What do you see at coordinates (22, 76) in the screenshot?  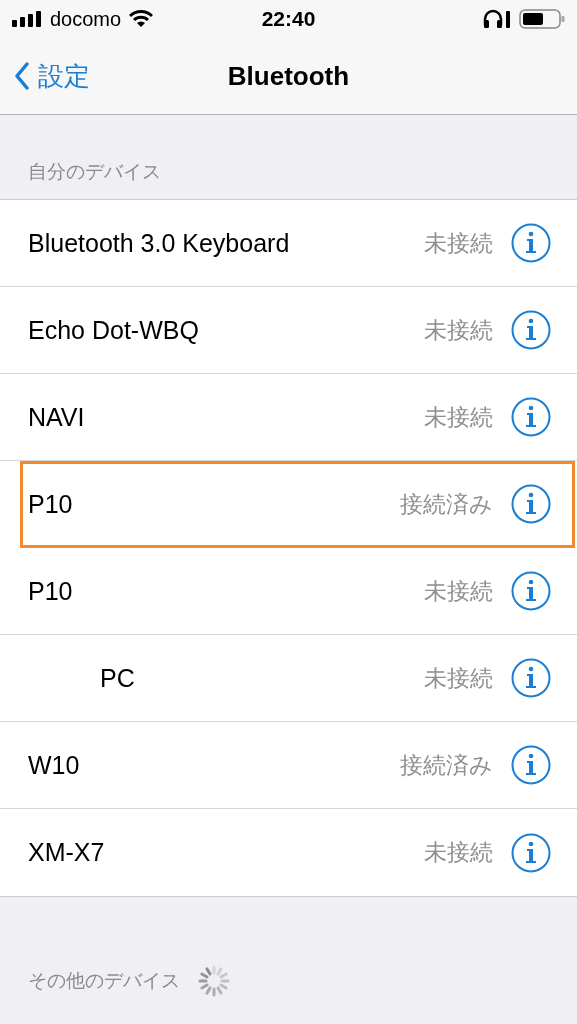 I see `chevron-left-icon` at bounding box center [22, 76].